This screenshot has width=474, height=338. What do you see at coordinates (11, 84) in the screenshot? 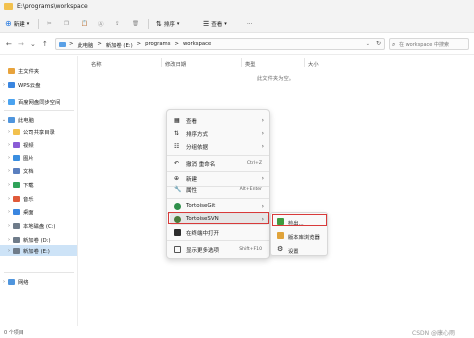
I see `cloud-icon` at bounding box center [11, 84].